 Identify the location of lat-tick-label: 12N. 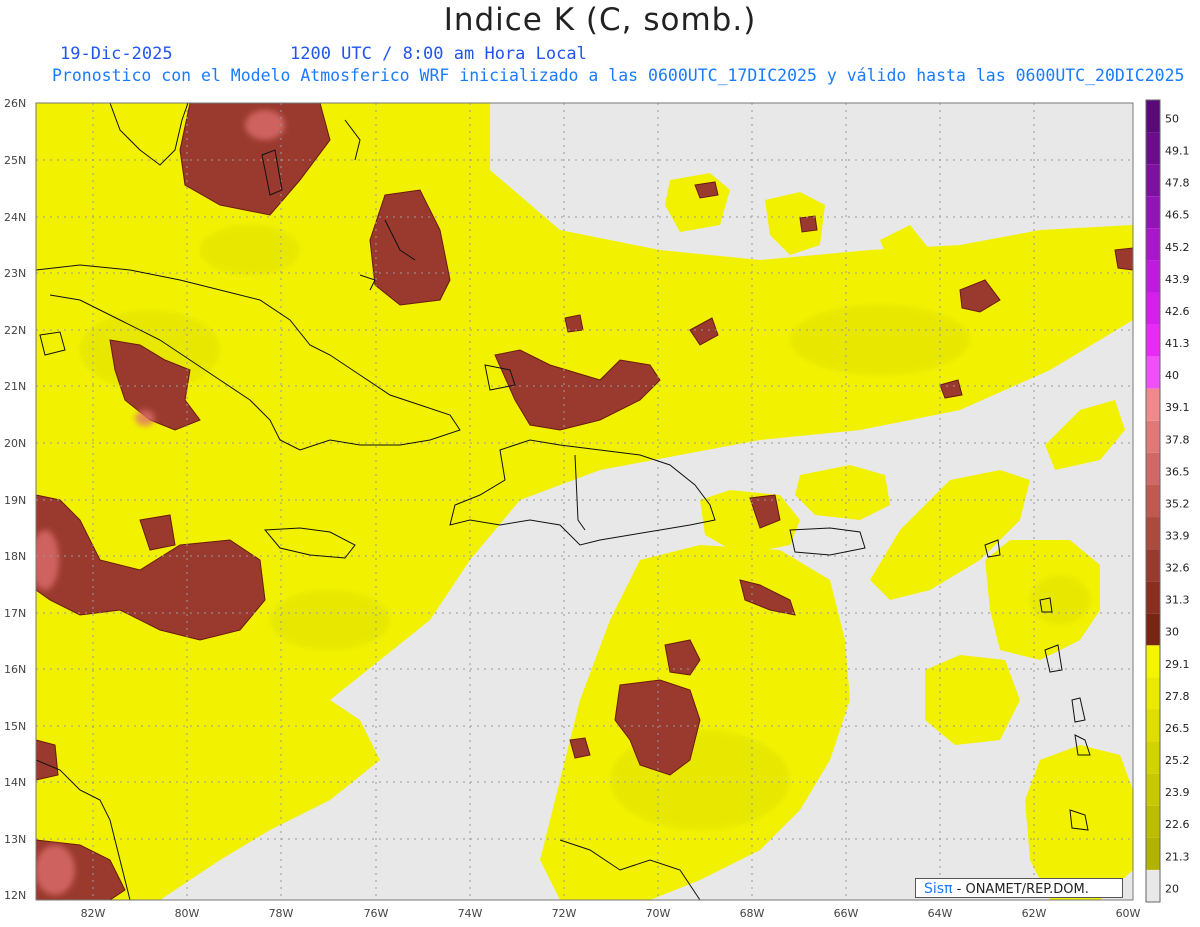
(15, 895).